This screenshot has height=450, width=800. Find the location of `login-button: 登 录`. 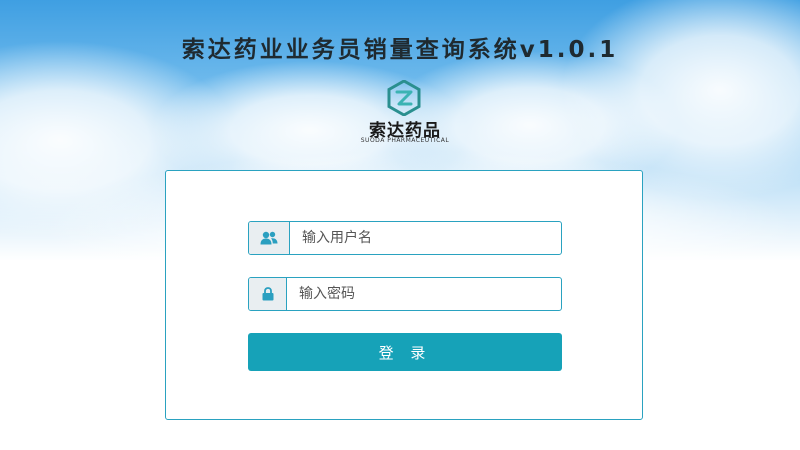

login-button: 登 录 is located at coordinates (405, 352).